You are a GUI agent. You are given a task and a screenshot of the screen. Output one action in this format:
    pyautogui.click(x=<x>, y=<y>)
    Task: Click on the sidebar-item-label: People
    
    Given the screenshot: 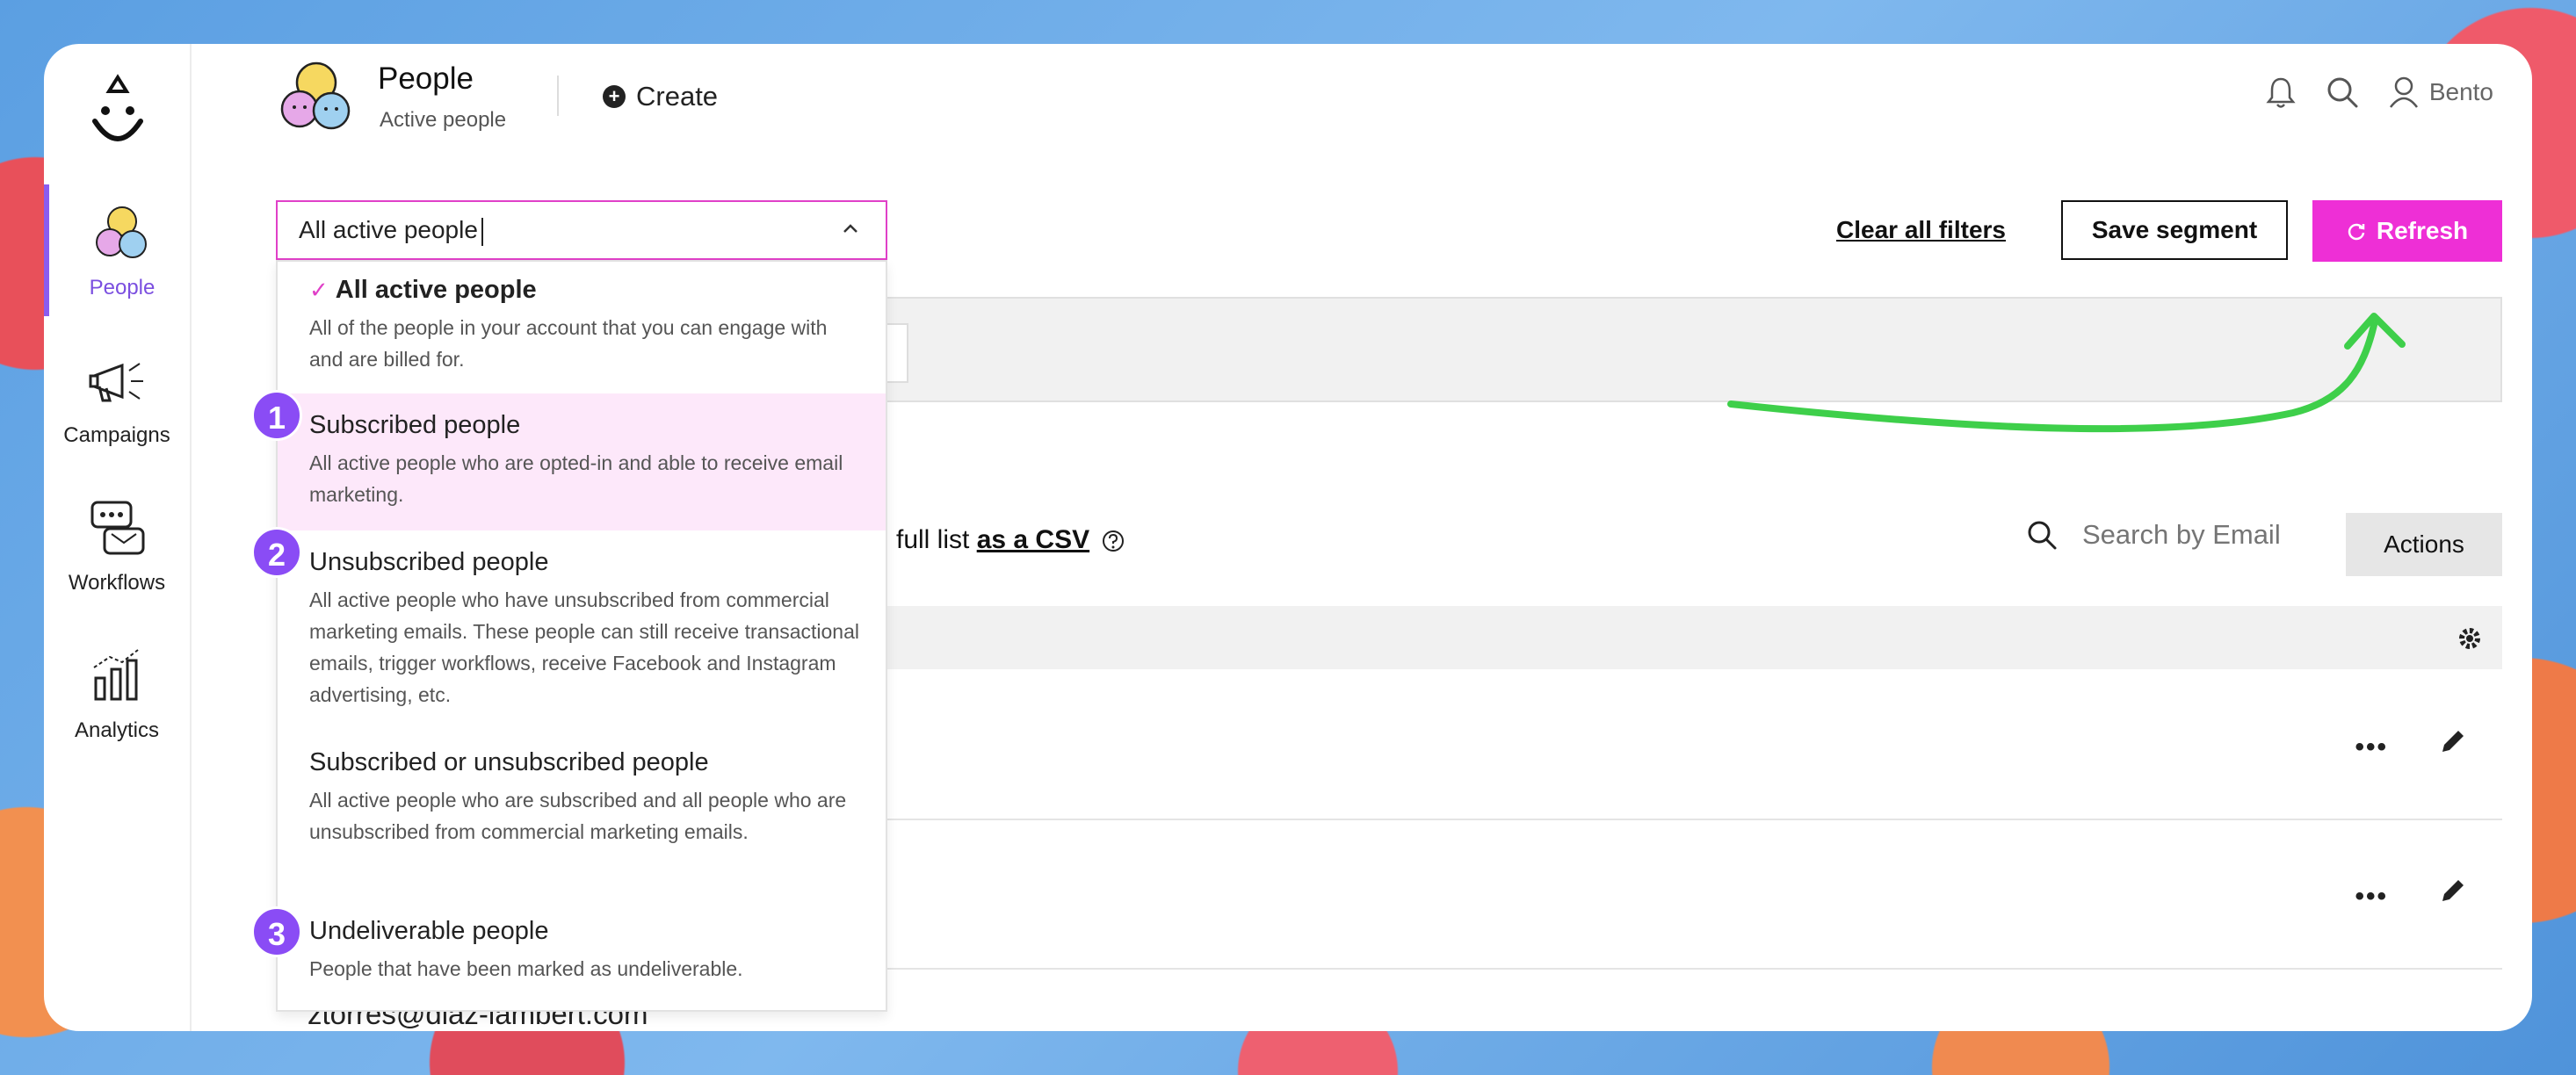 What is the action you would take?
    pyautogui.click(x=122, y=288)
    